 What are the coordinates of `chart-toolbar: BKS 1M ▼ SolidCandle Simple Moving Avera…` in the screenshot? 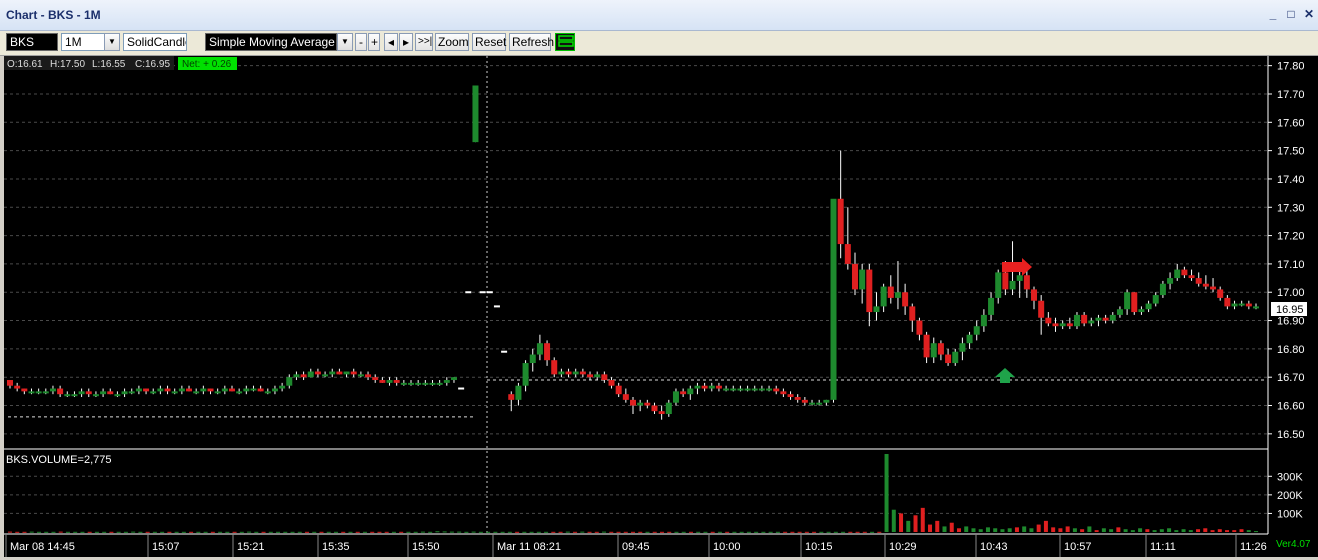 It's located at (659, 43).